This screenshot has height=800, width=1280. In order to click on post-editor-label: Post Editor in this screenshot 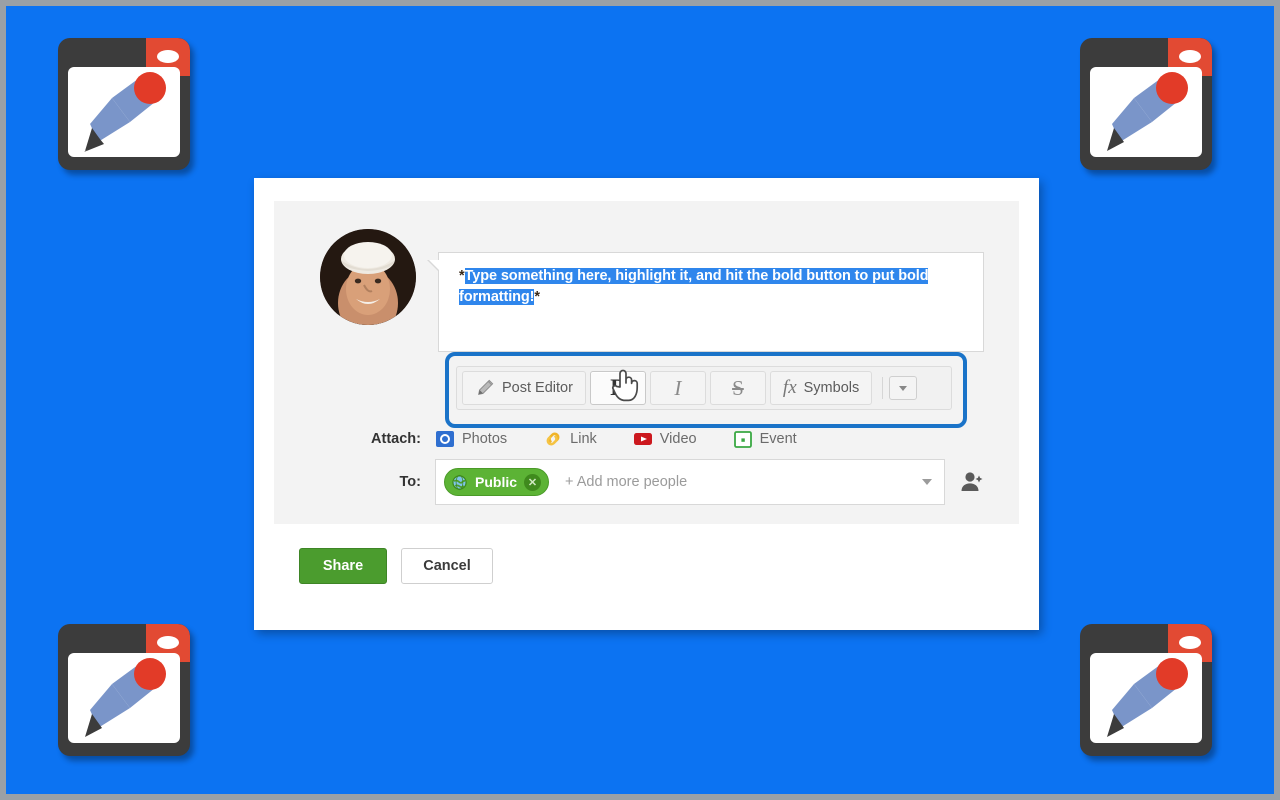, I will do `click(537, 388)`.